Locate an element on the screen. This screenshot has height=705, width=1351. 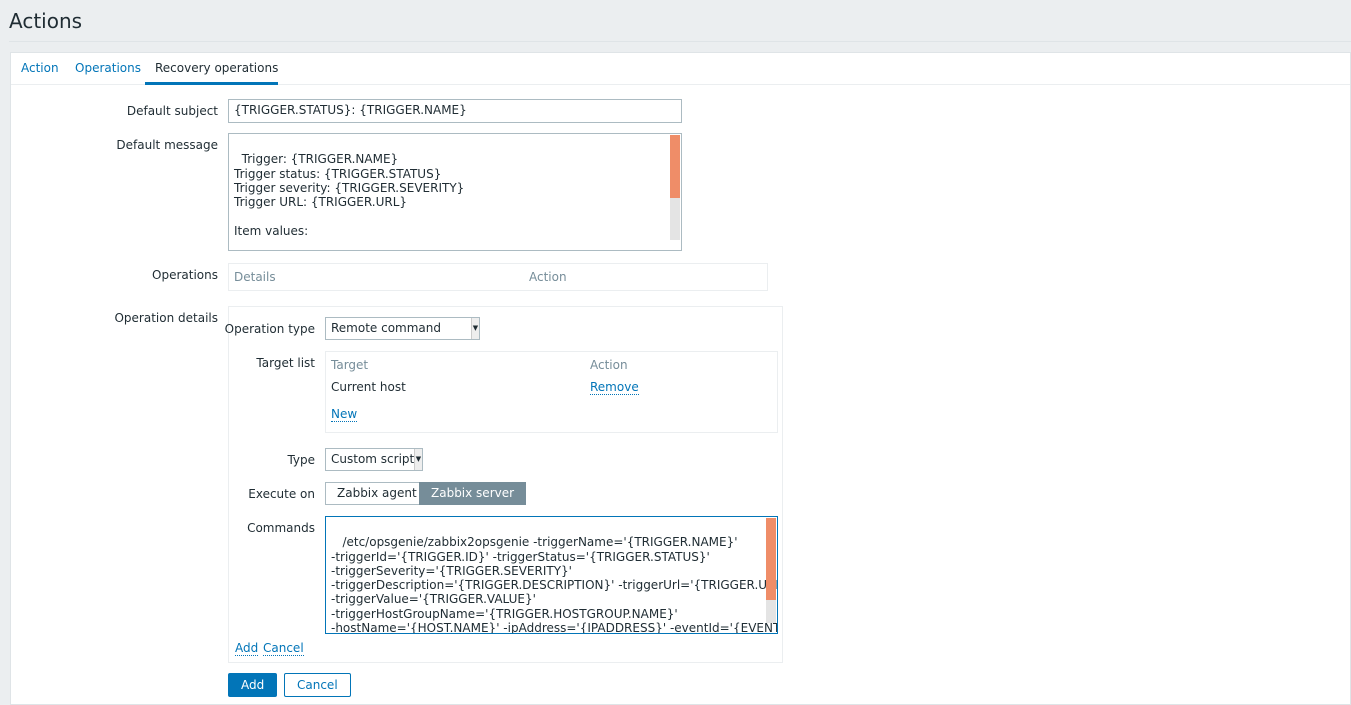
detail-add-link: Add is located at coordinates (247, 648).